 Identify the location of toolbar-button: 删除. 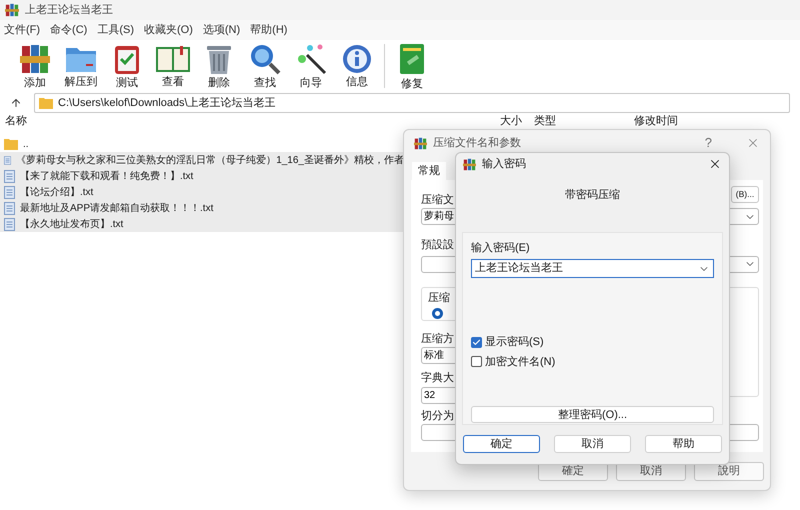
(219, 66).